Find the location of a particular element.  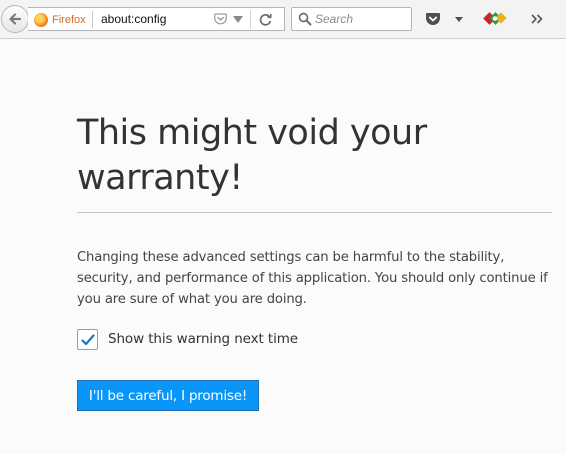

pocket-icon is located at coordinates (433, 18).